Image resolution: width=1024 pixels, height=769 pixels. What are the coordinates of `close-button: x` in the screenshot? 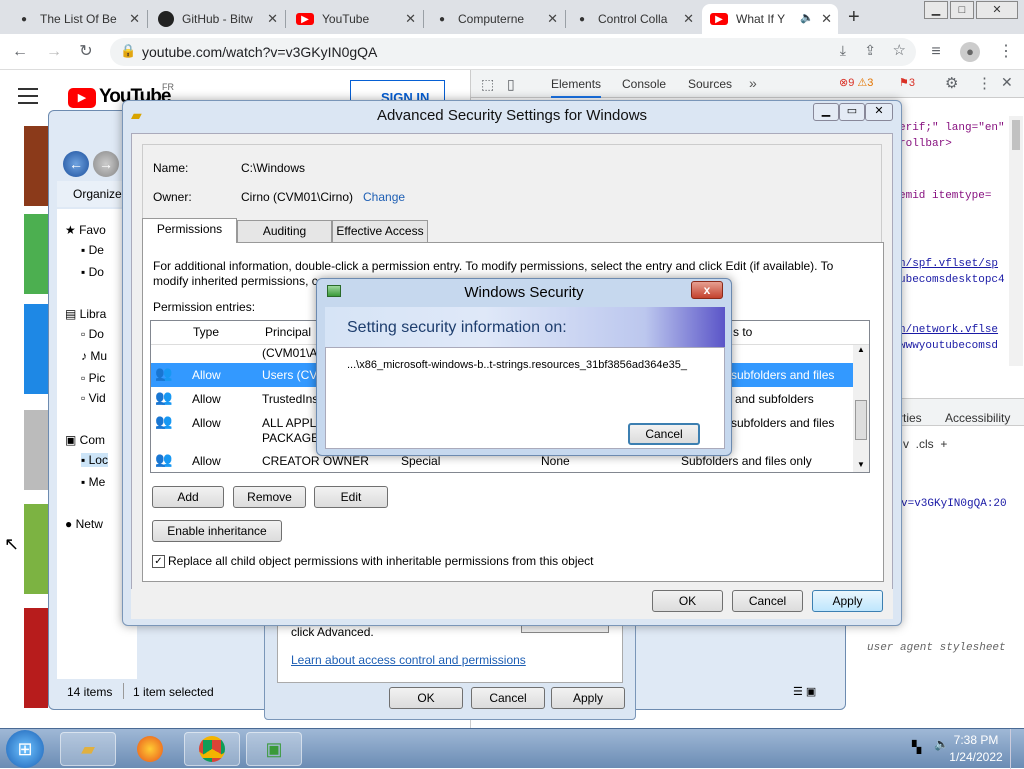 It's located at (707, 290).